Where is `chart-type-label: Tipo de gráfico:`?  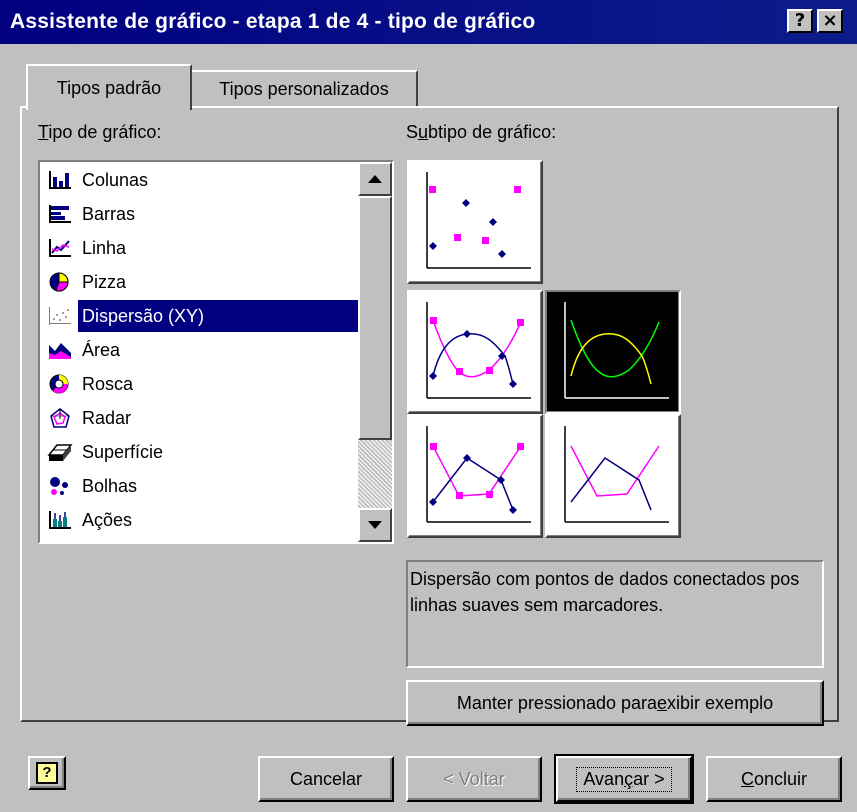 chart-type-label: Tipo de gráfico: is located at coordinates (99, 132).